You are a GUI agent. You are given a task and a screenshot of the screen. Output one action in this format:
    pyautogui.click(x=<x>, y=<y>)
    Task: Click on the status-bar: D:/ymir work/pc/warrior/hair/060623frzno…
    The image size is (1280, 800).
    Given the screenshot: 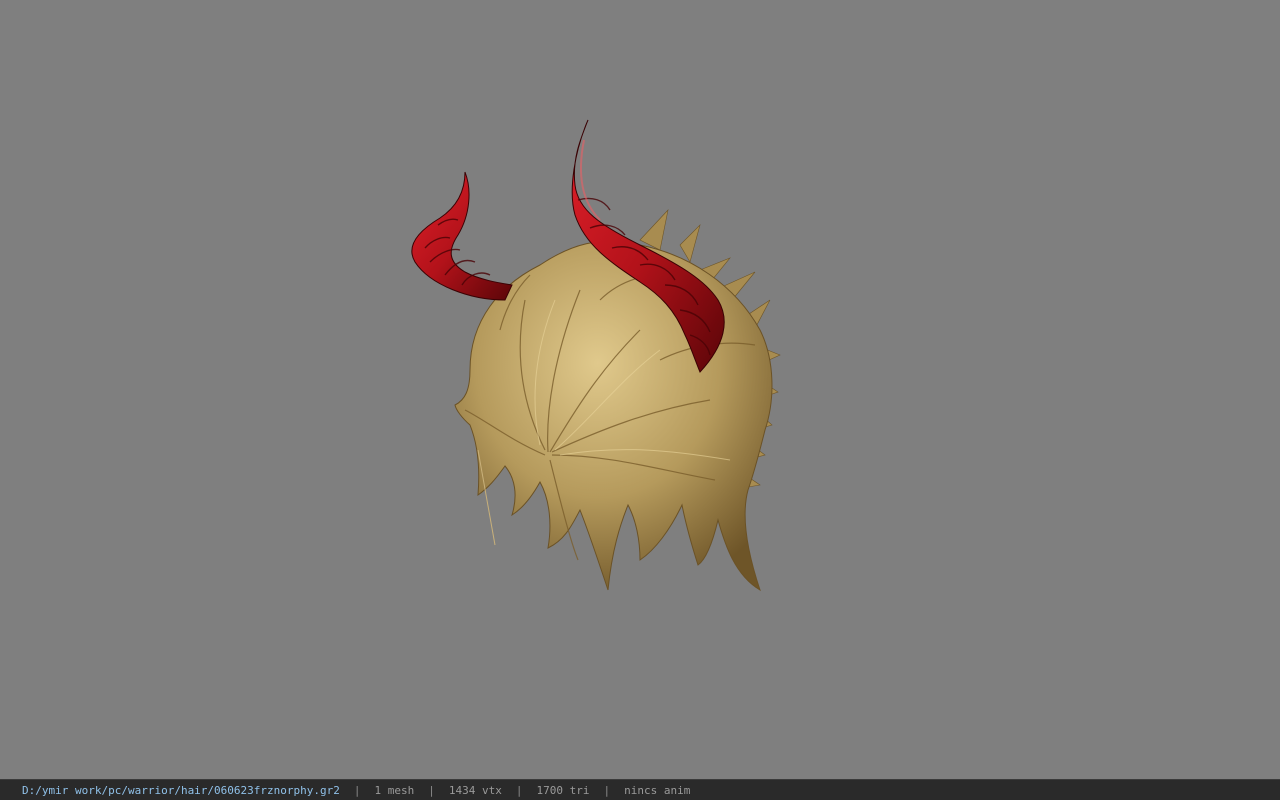 What is the action you would take?
    pyautogui.click(x=640, y=789)
    